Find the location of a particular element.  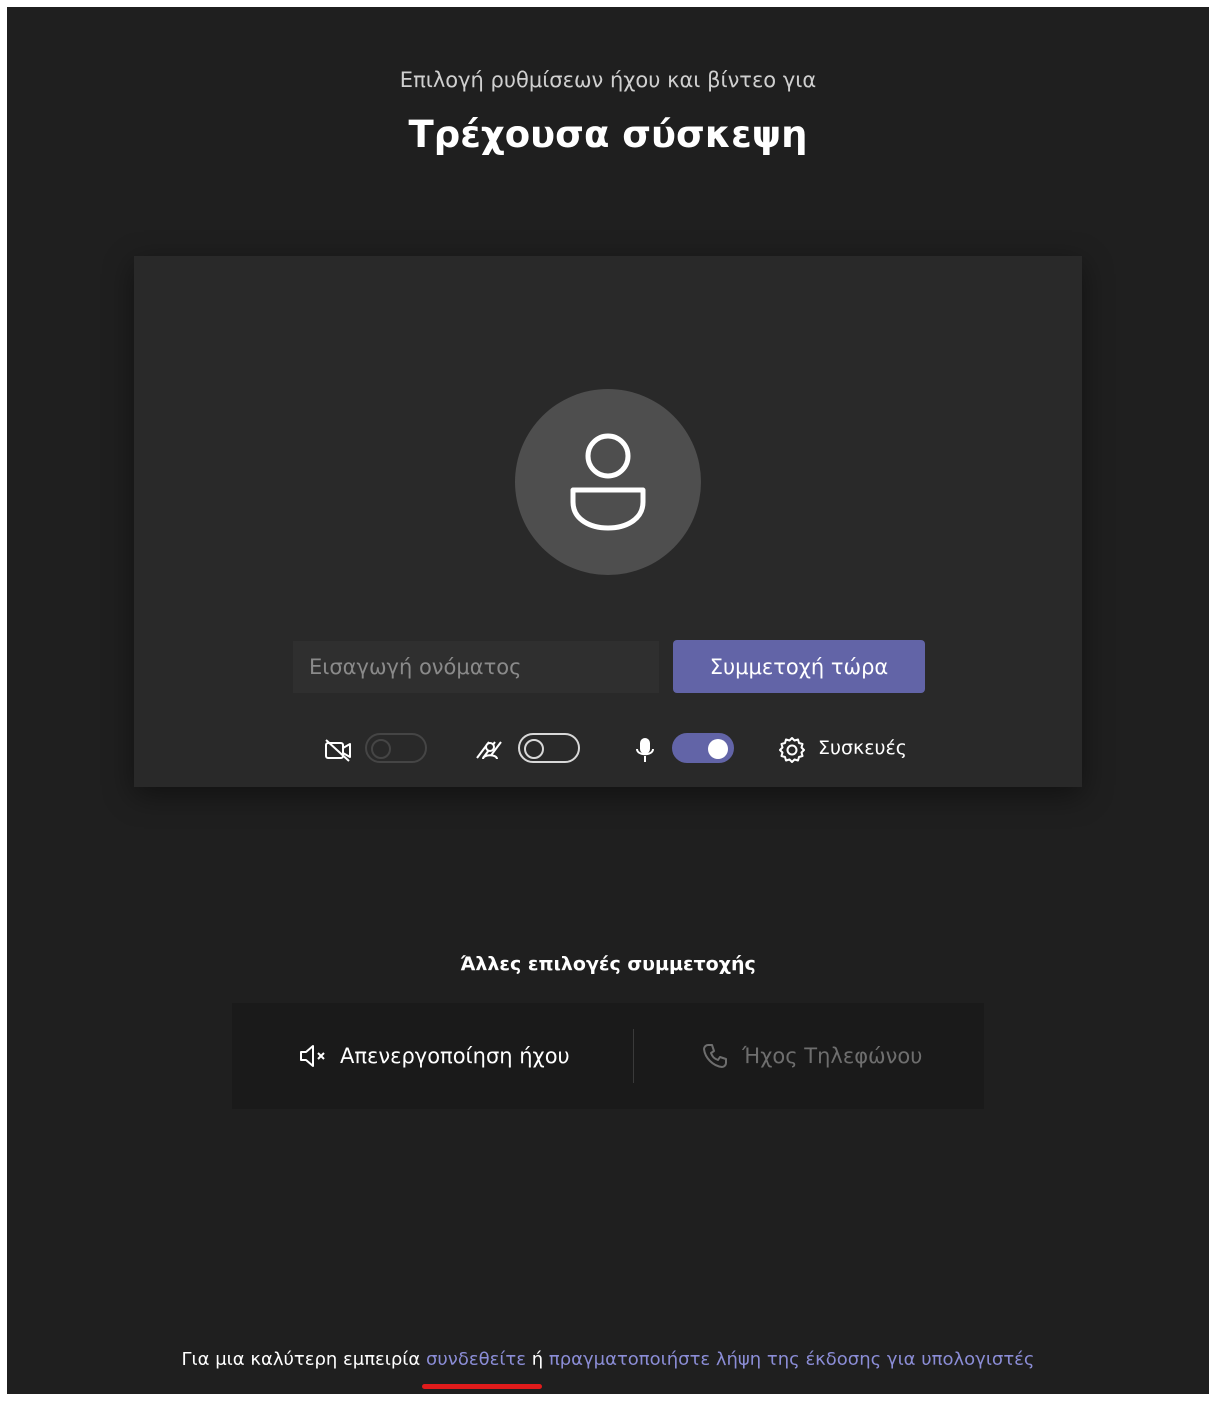

sign-in-link: συνδεθείτε is located at coordinates (476, 1359).